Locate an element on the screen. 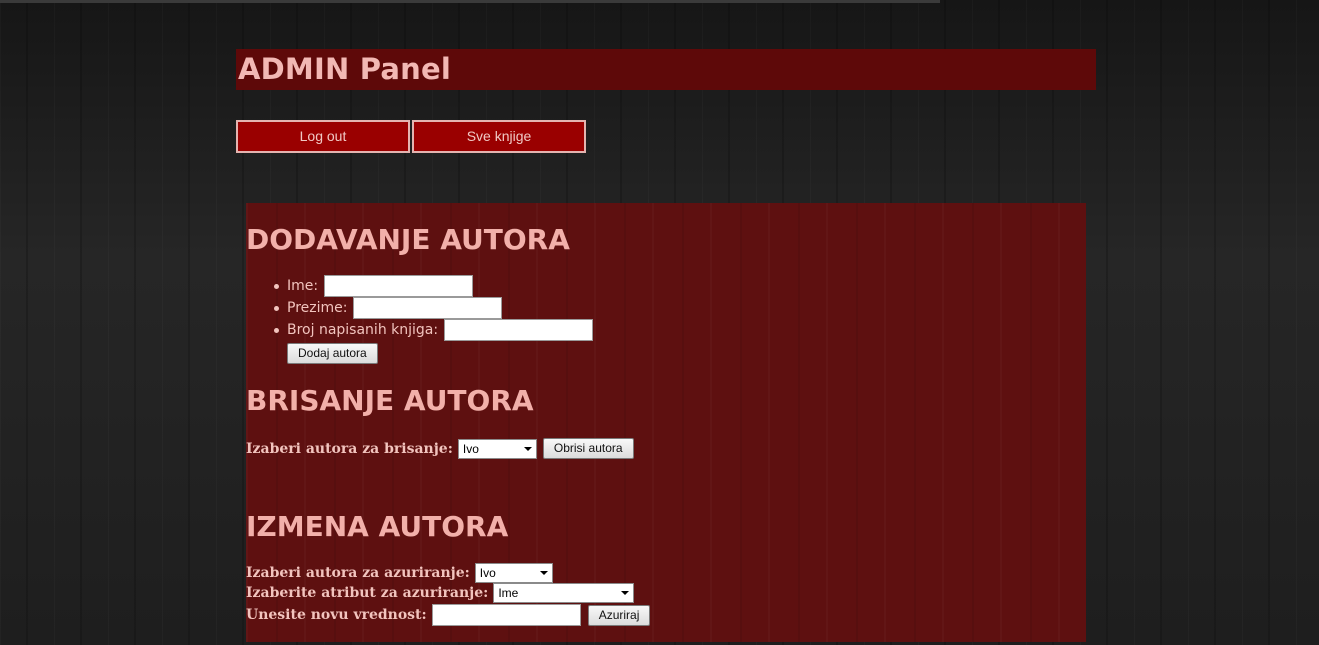  books-count-label: Broj napisanih knjiga: is located at coordinates (363, 330).